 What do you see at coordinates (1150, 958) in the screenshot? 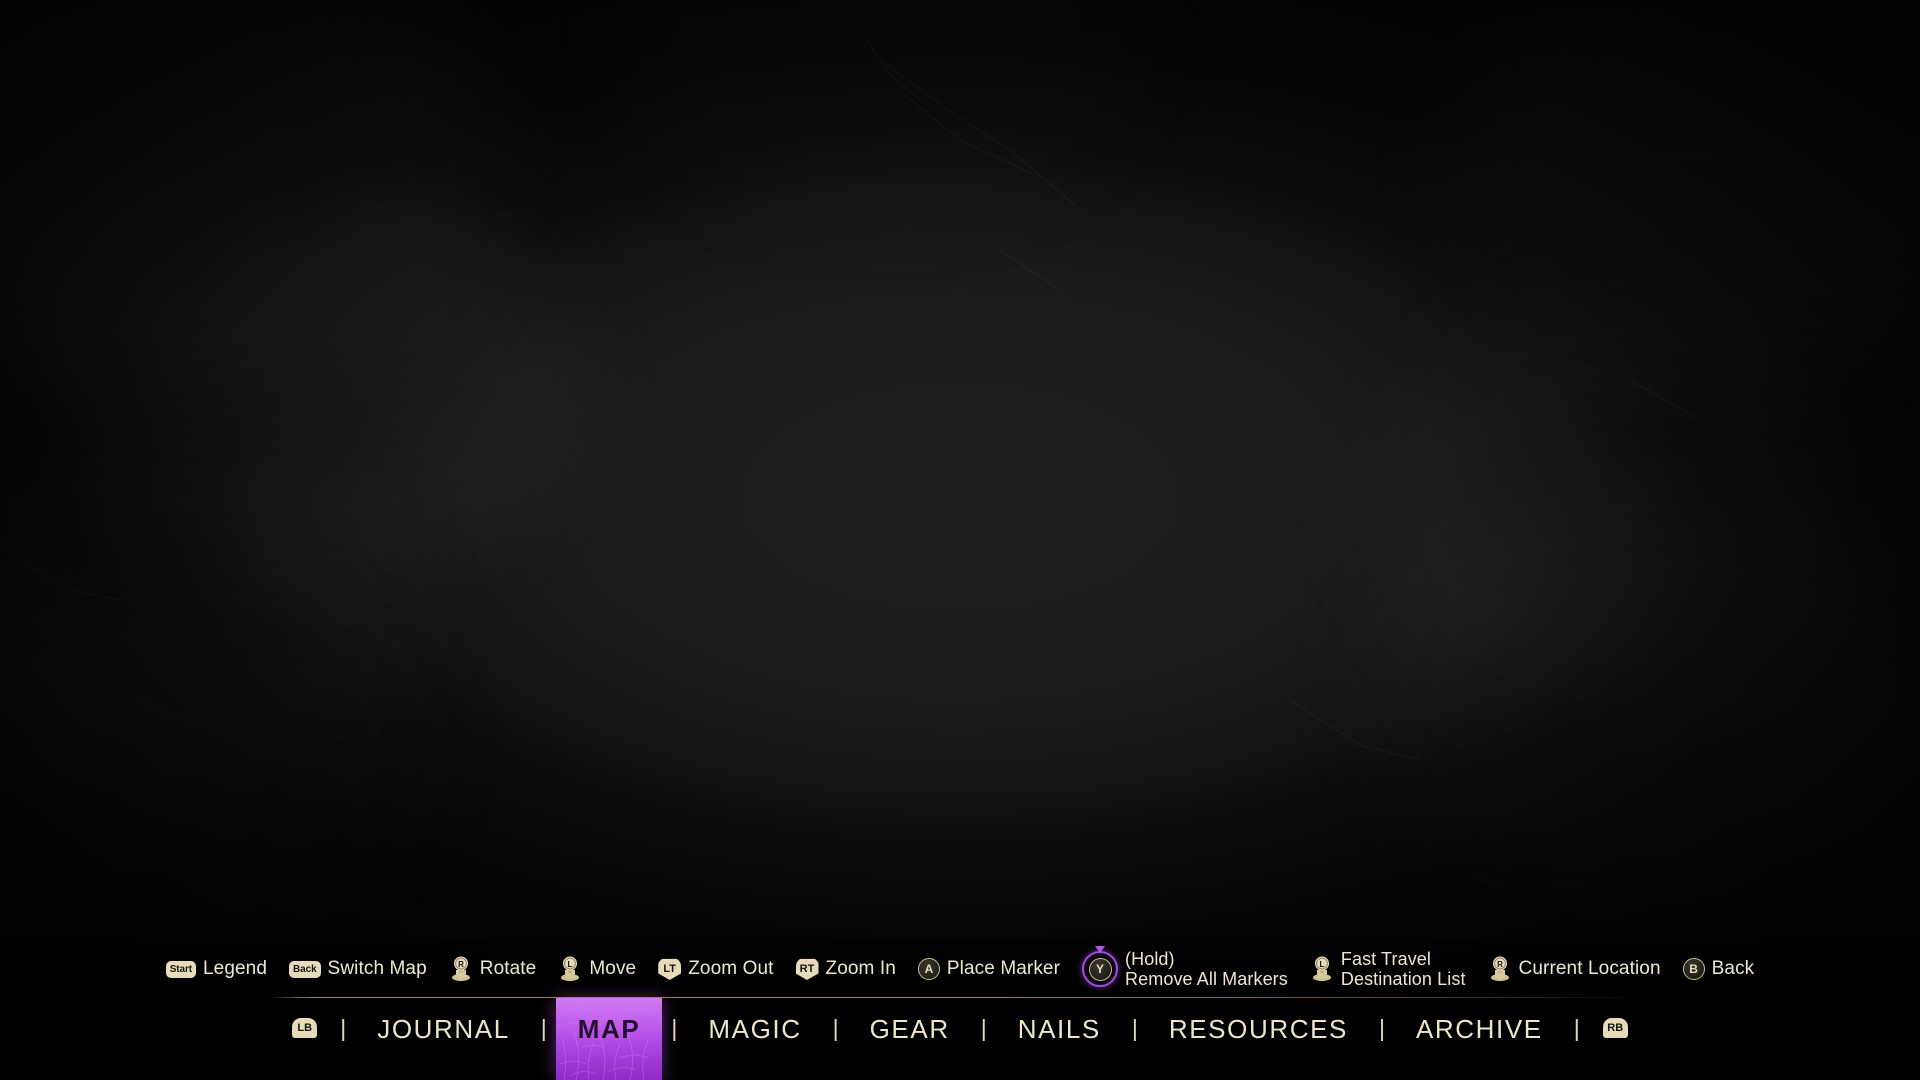
I see `prompt-label-line1: (Hold)` at bounding box center [1150, 958].